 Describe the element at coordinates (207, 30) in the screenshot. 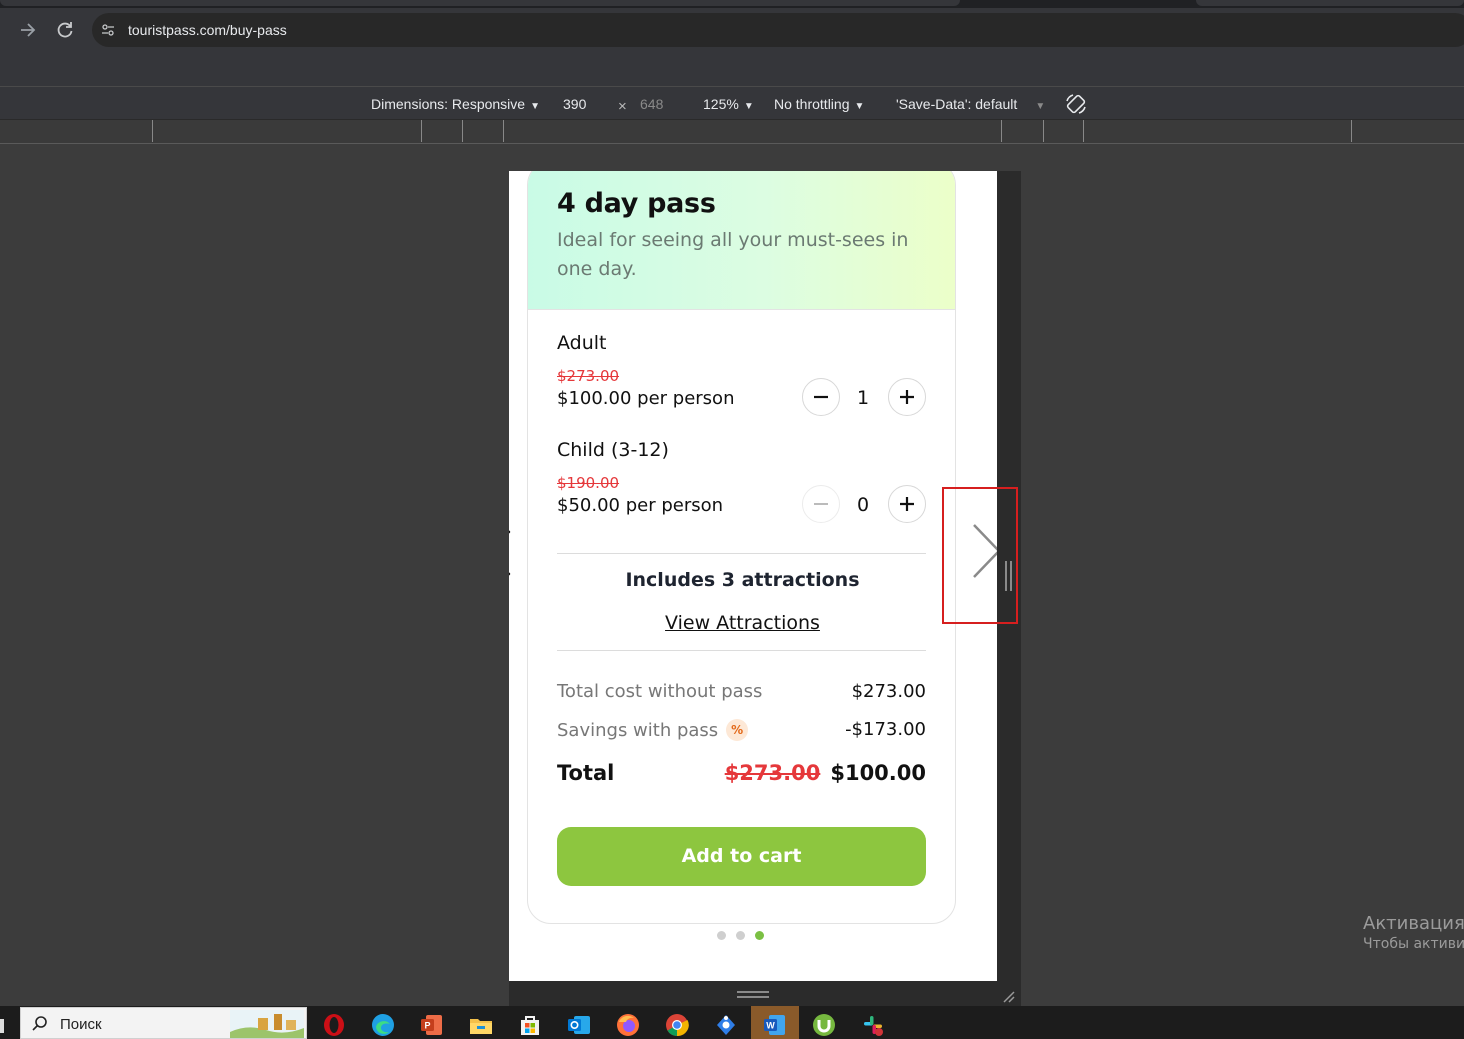

I see `url-text: touristpass.com/buy-pass` at that location.